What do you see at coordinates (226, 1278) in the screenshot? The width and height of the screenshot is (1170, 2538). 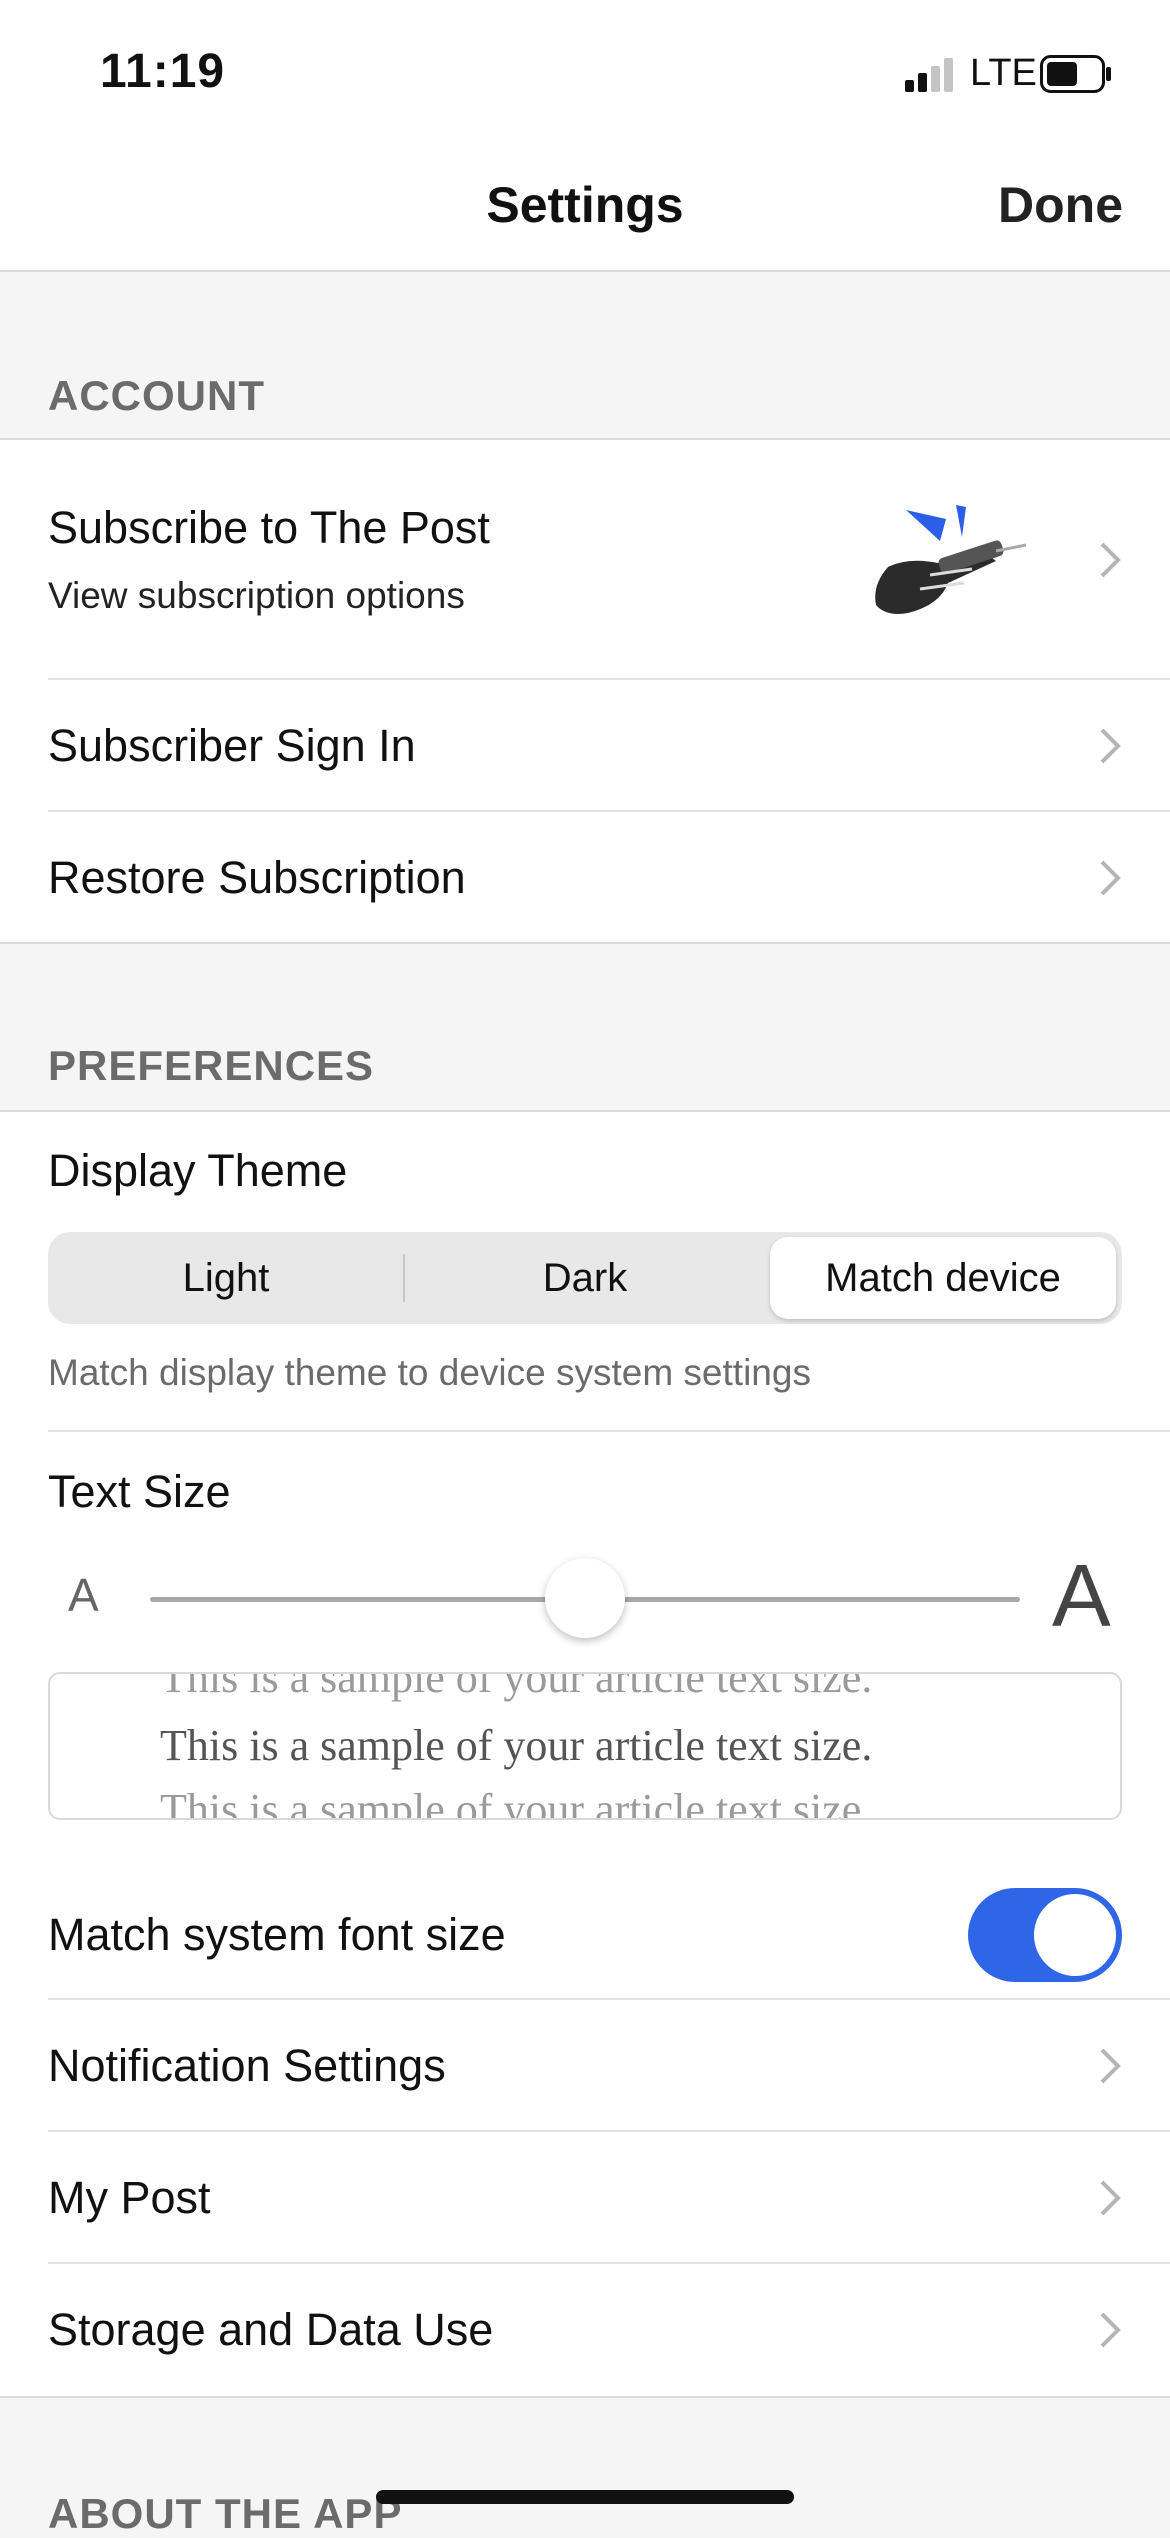 I see `theme-option-light: Light` at bounding box center [226, 1278].